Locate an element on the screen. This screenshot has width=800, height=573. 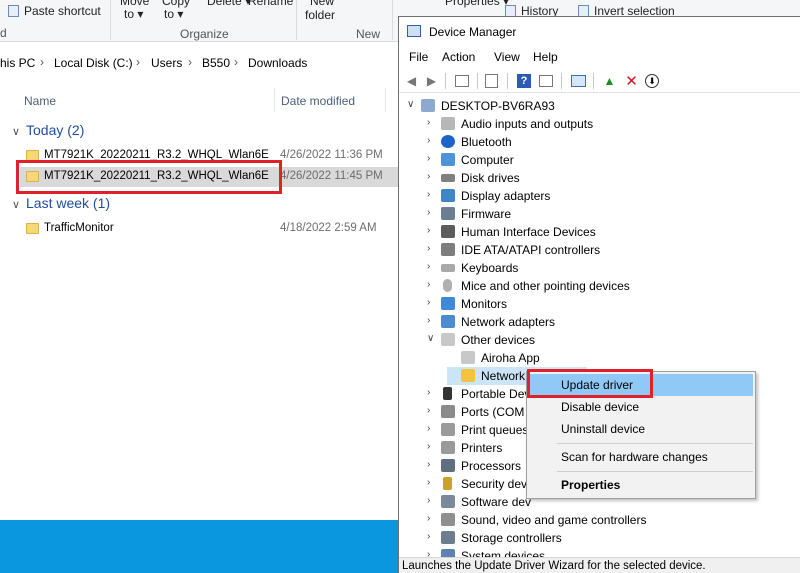
column-date-modified: Date modified is located at coordinates (318, 101).